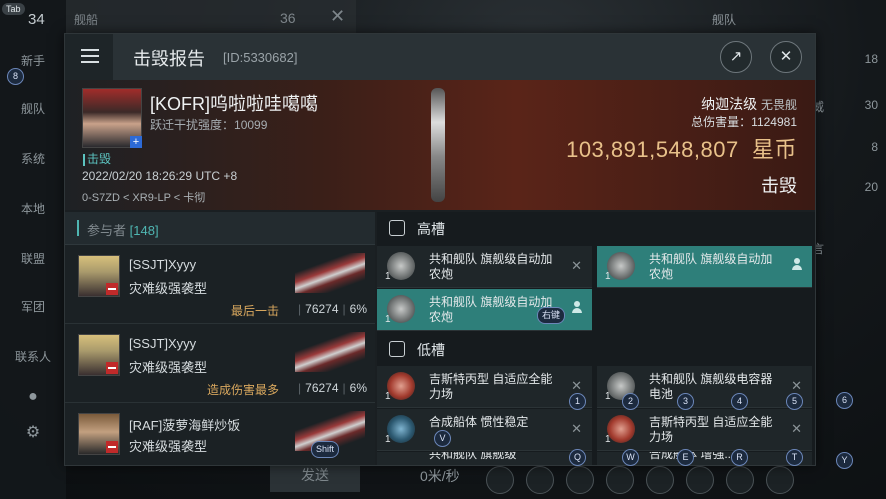 The image size is (886, 499). I want to click on participant-row: [SSJT]Xyyy 灾难级强袭型 造成伤害最多 | 76274 | 6%, so click(220, 363).